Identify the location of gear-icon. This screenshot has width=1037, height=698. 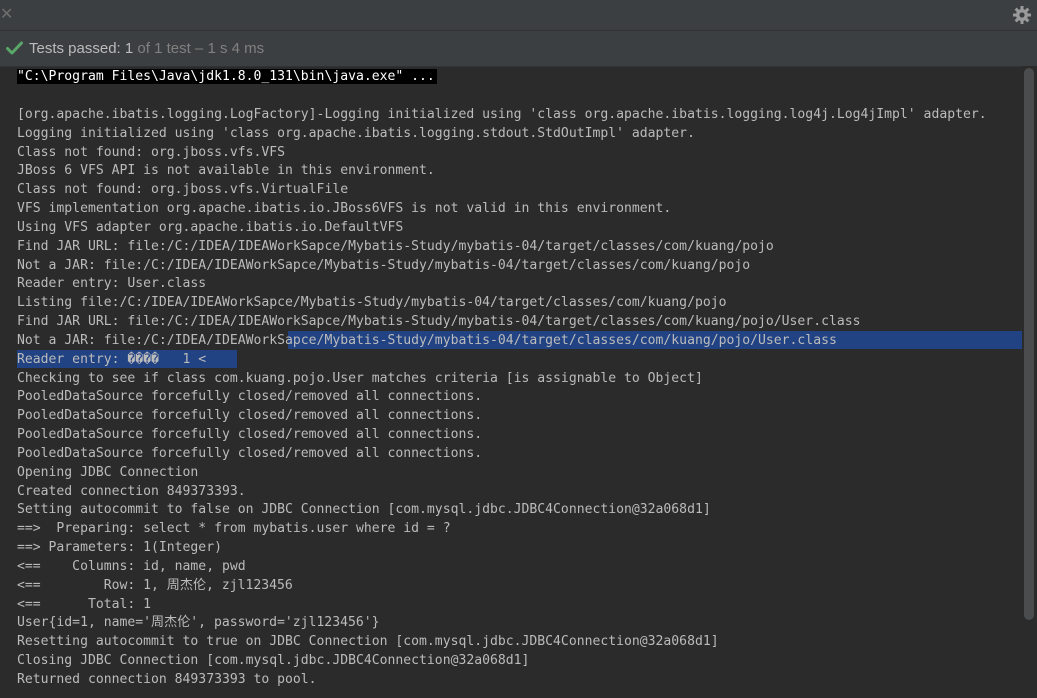
(1022, 15).